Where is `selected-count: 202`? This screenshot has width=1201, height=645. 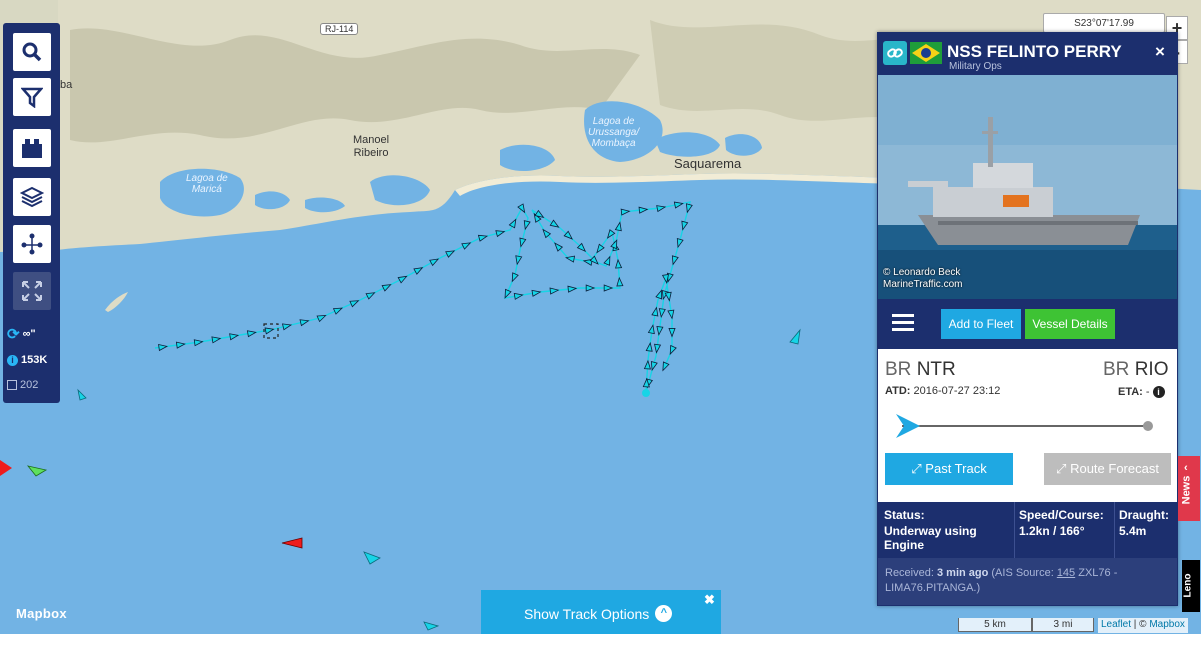 selected-count: 202 is located at coordinates (22, 385).